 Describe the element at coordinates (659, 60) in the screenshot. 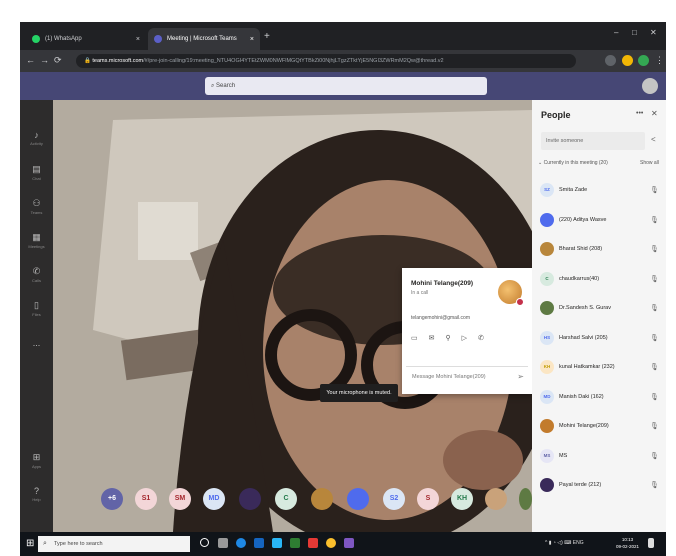

I see `menu-icon: ⋮` at that location.